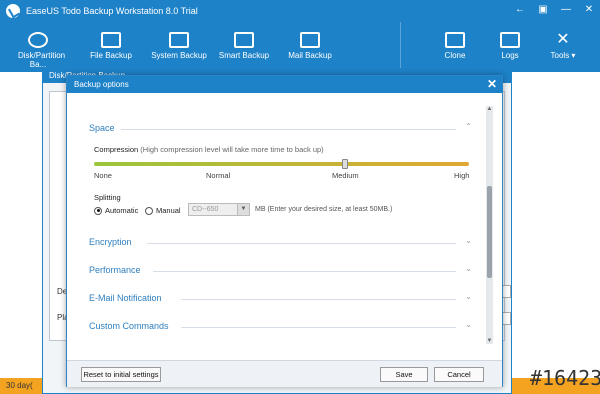  Describe the element at coordinates (489, 109) in the screenshot. I see `scroll-up-icon: ▲` at that location.